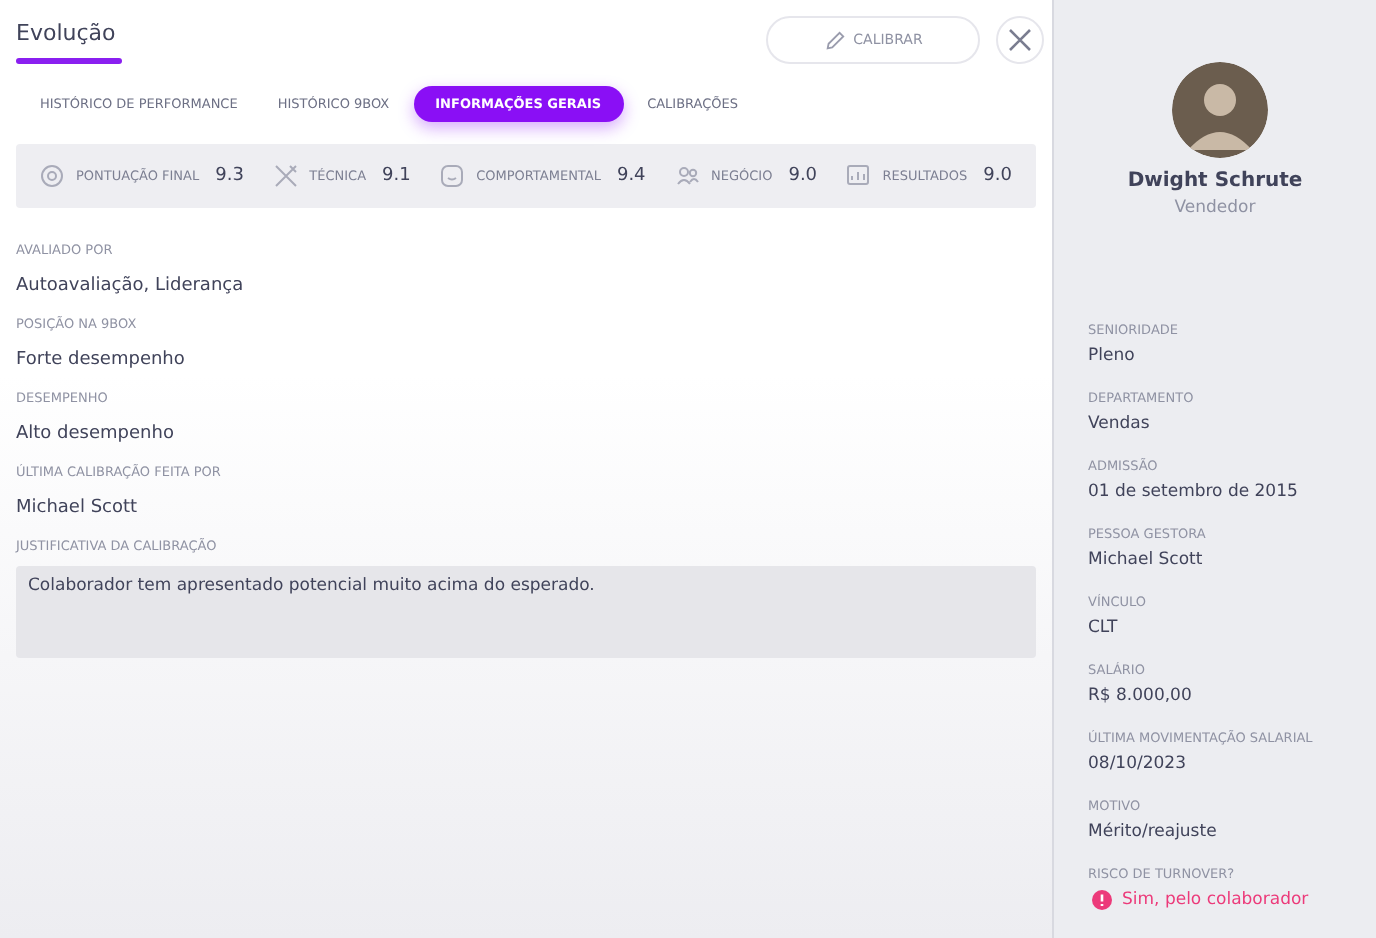 This screenshot has width=1376, height=938. I want to click on field-value: Vendas, so click(1120, 424).